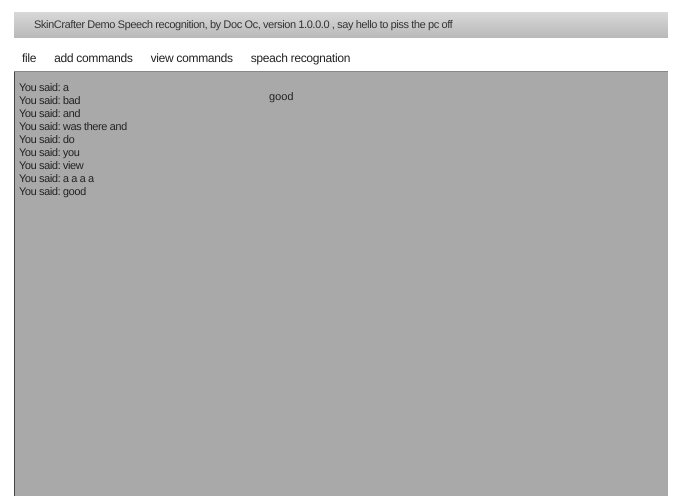  What do you see at coordinates (53, 192) in the screenshot?
I see `log-line: You said: good` at bounding box center [53, 192].